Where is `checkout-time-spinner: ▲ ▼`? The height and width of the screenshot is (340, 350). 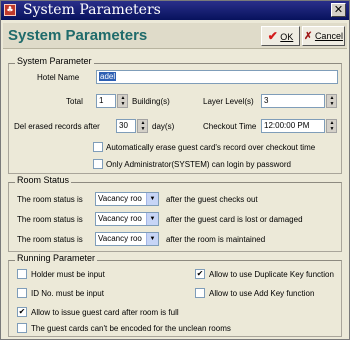
checkout-time-spinner: ▲ ▼ is located at coordinates (331, 126).